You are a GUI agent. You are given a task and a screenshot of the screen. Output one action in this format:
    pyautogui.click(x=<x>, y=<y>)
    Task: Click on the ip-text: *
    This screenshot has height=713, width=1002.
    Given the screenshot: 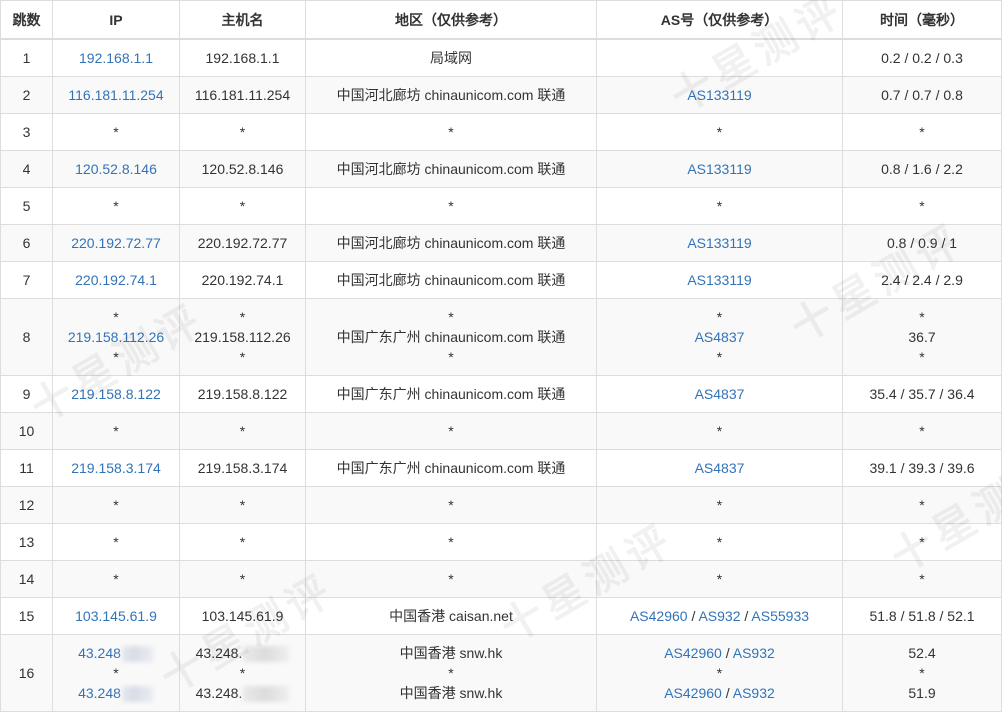 What is the action you would take?
    pyautogui.click(x=116, y=541)
    